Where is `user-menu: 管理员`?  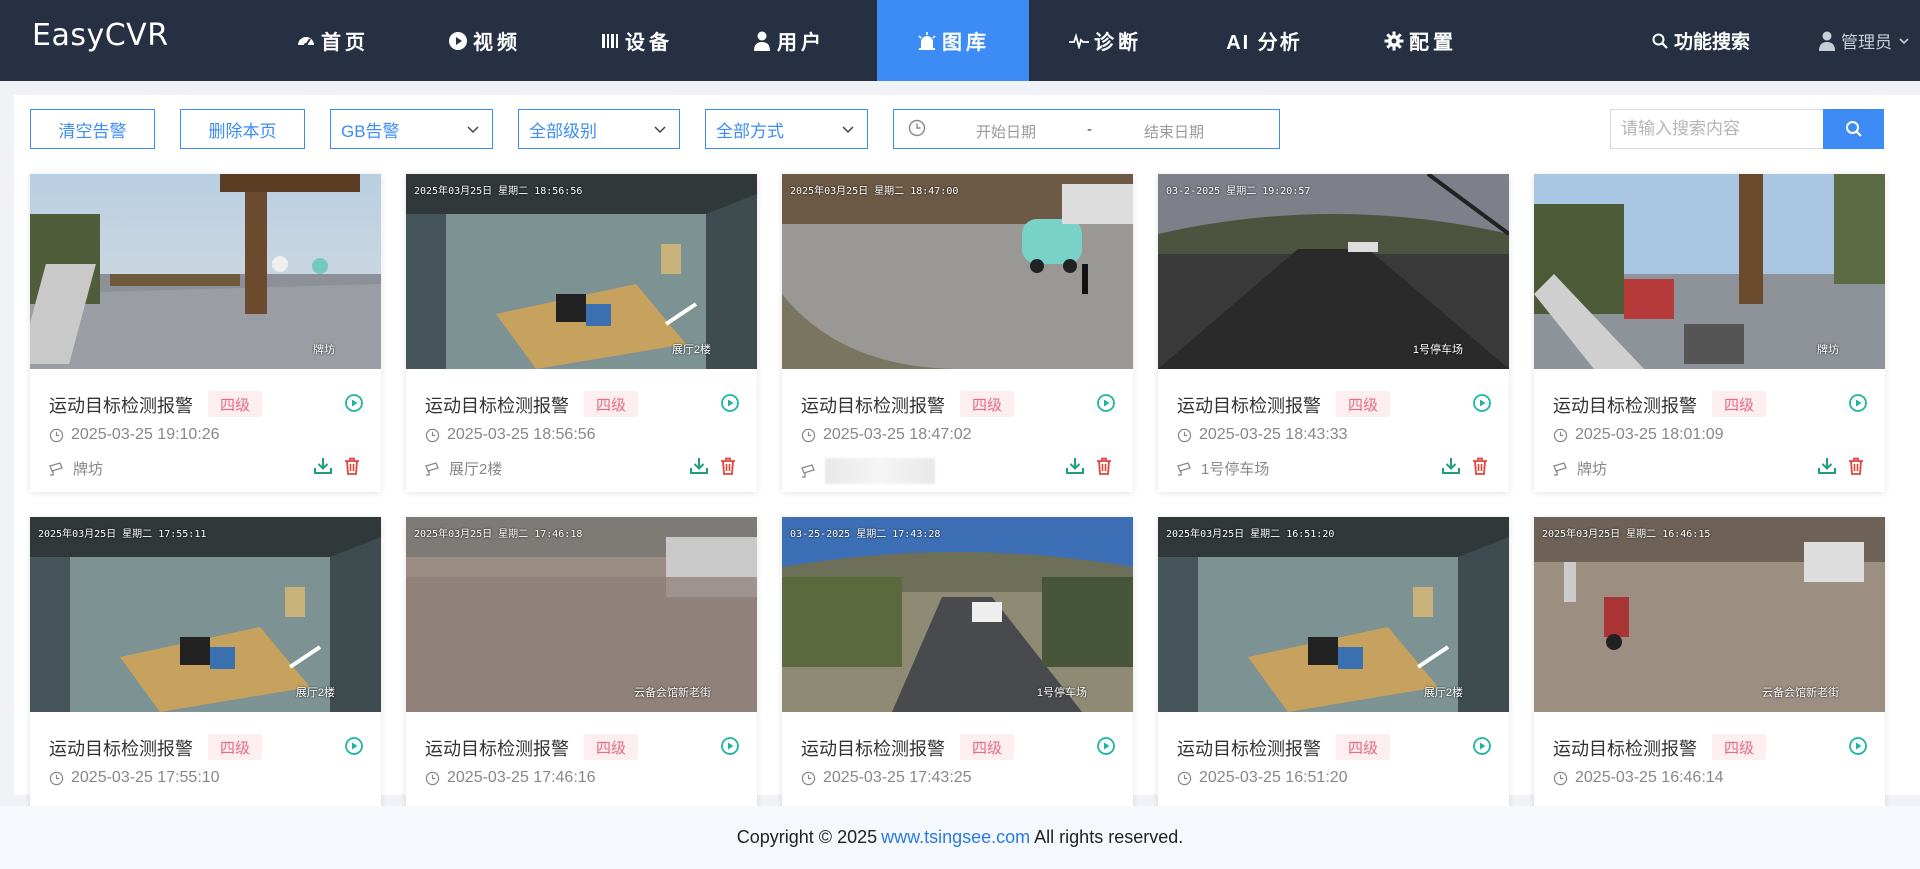 user-menu: 管理员 is located at coordinates (1864, 40).